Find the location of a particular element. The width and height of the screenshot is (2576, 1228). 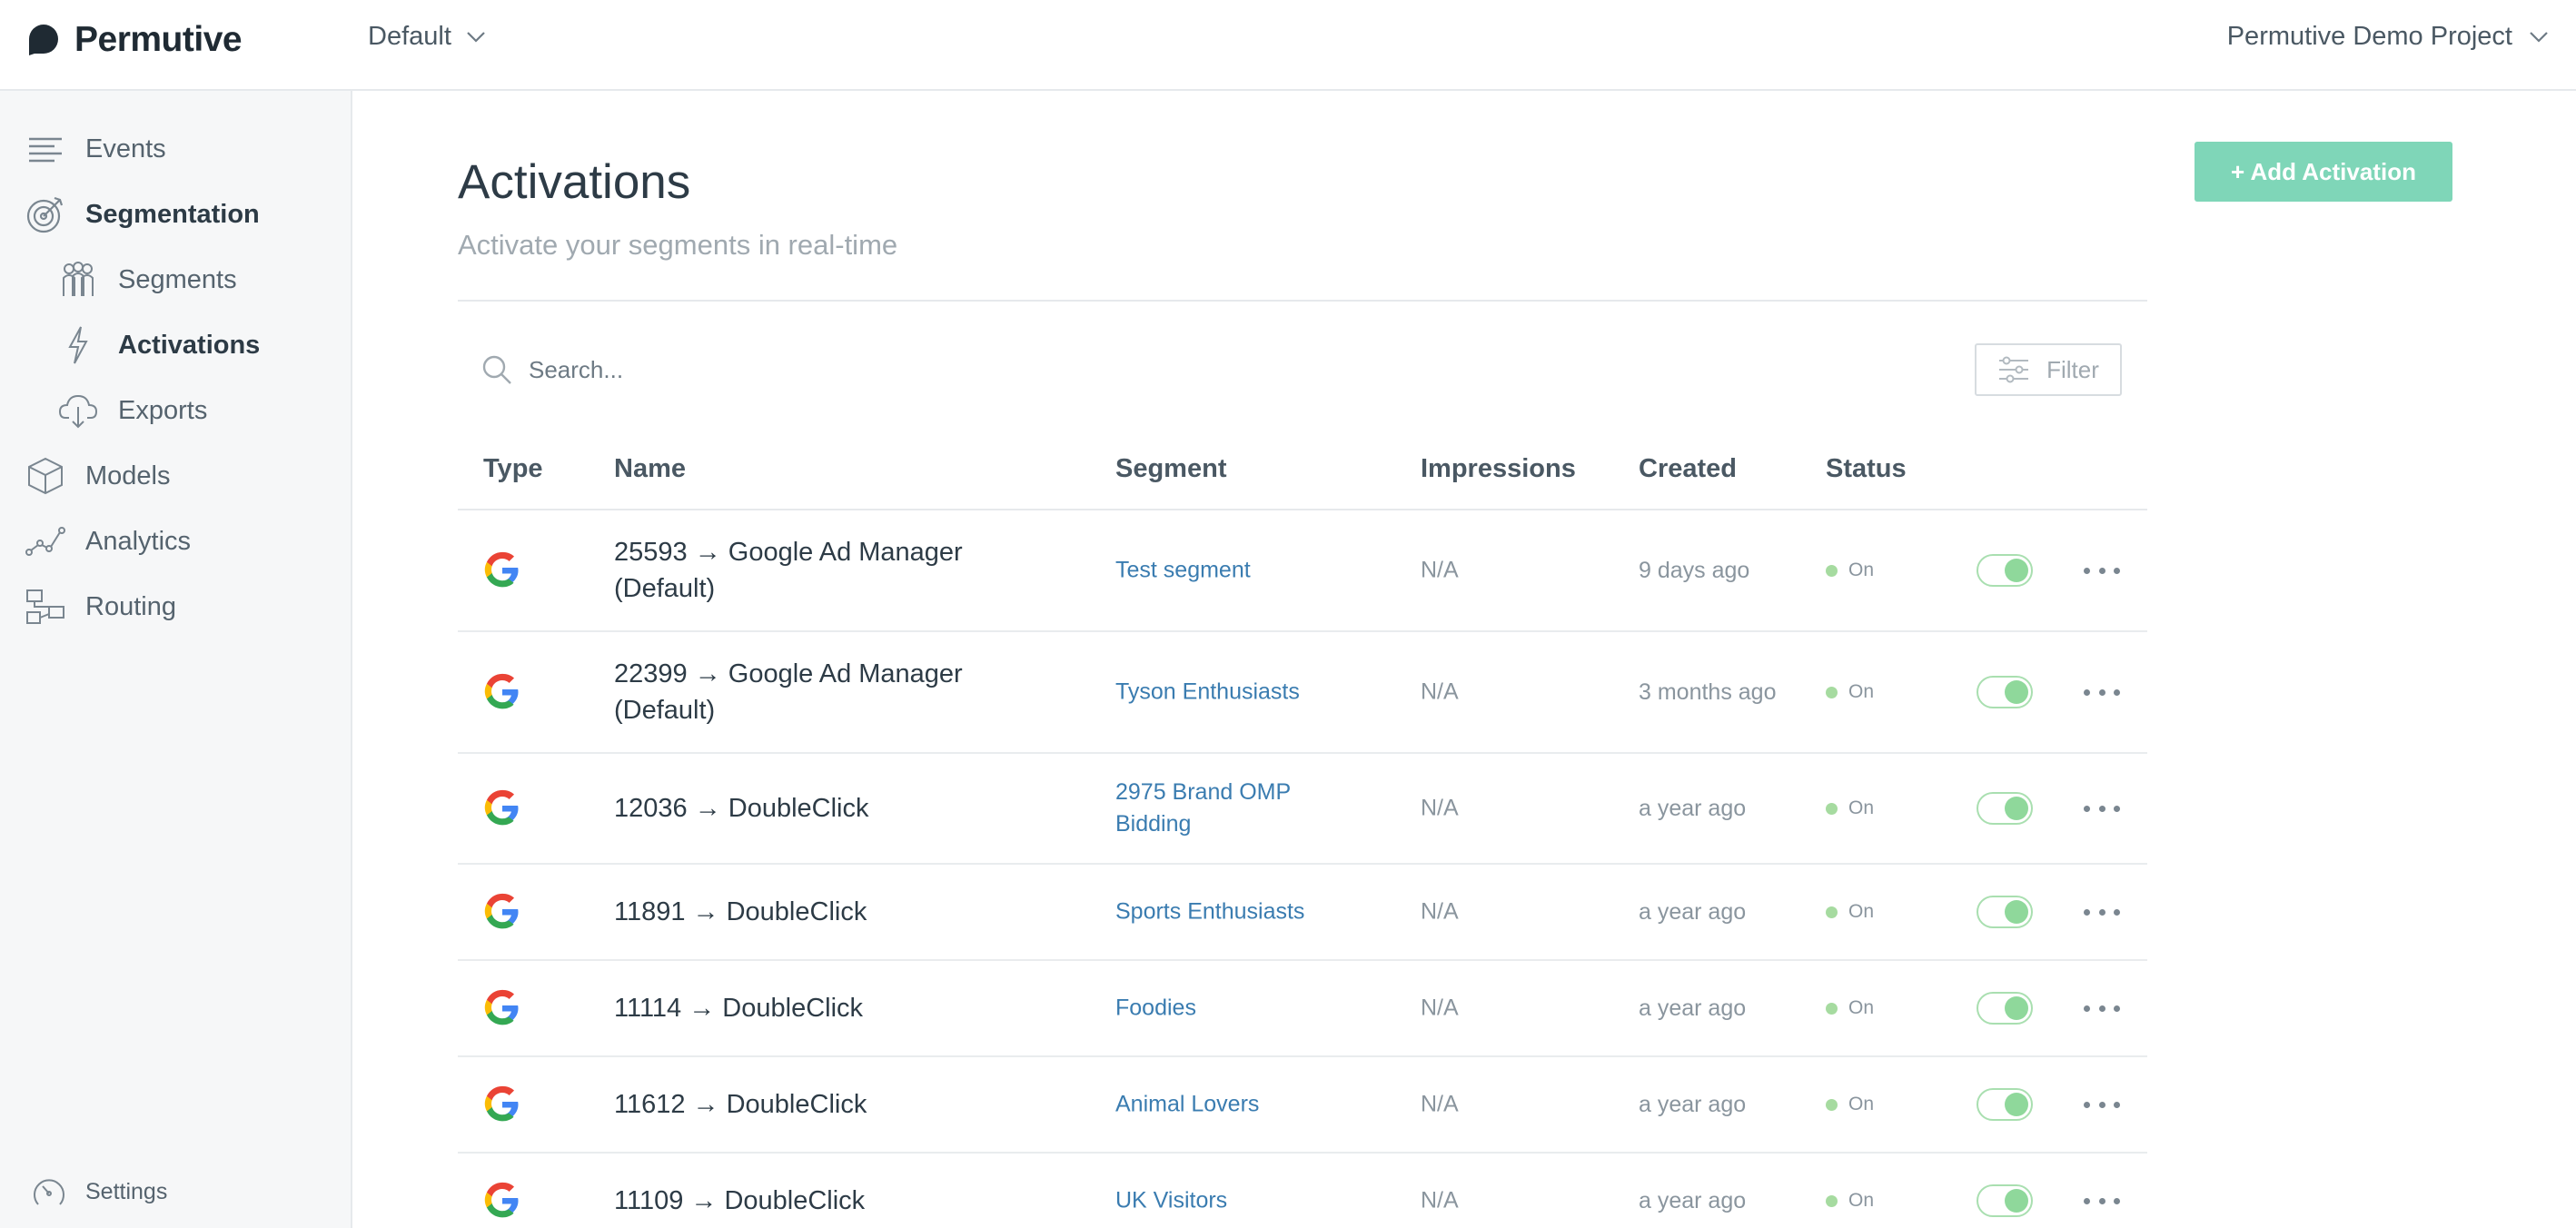

segment-link: Test segment is located at coordinates (1224, 571).